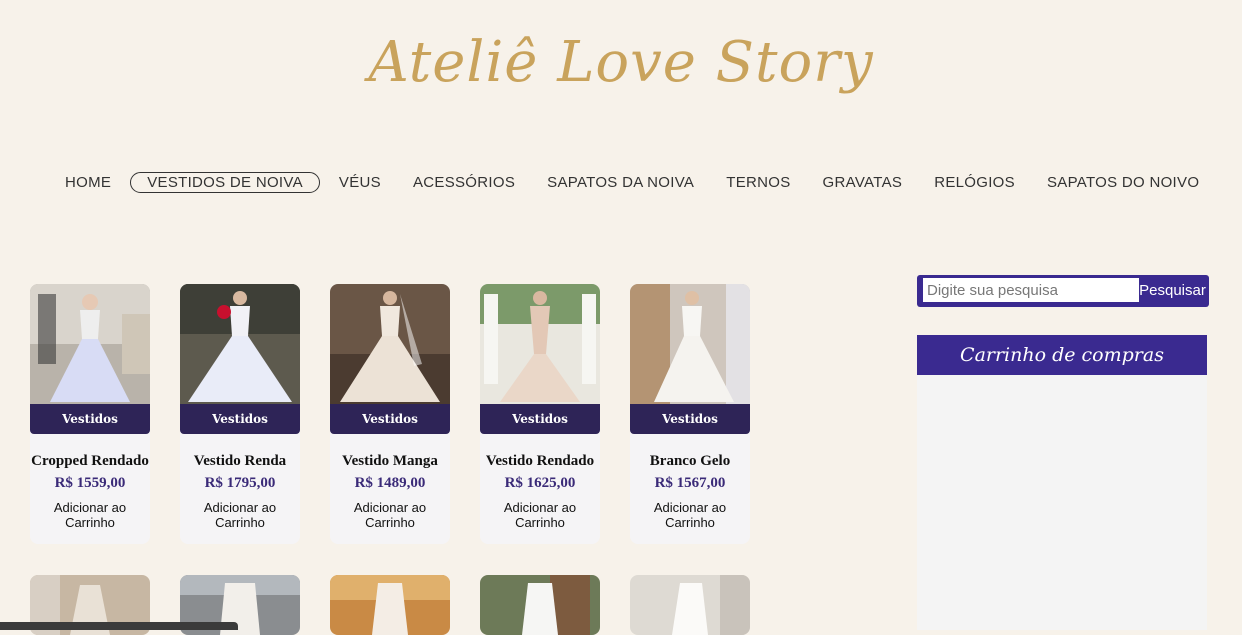 This screenshot has width=1242, height=635. Describe the element at coordinates (119, 626) in the screenshot. I see `status-bar` at that location.